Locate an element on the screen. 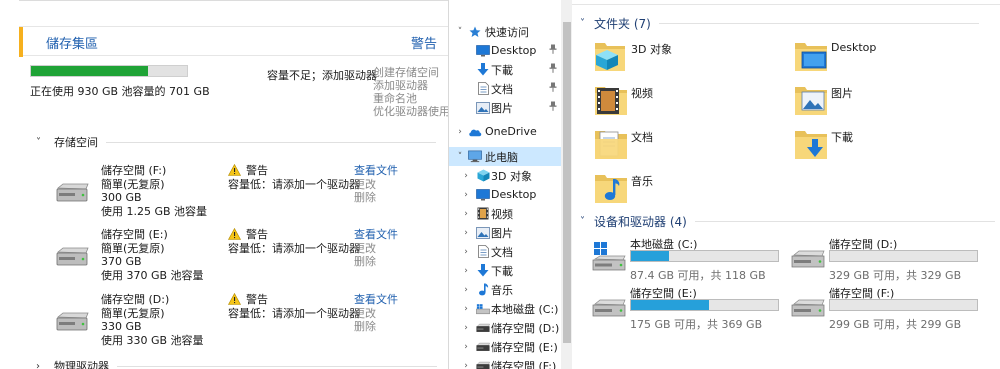  drive-tile: 儲存空間 (D:) 329 GB 可用，共 329 GB is located at coordinates (886, 259).